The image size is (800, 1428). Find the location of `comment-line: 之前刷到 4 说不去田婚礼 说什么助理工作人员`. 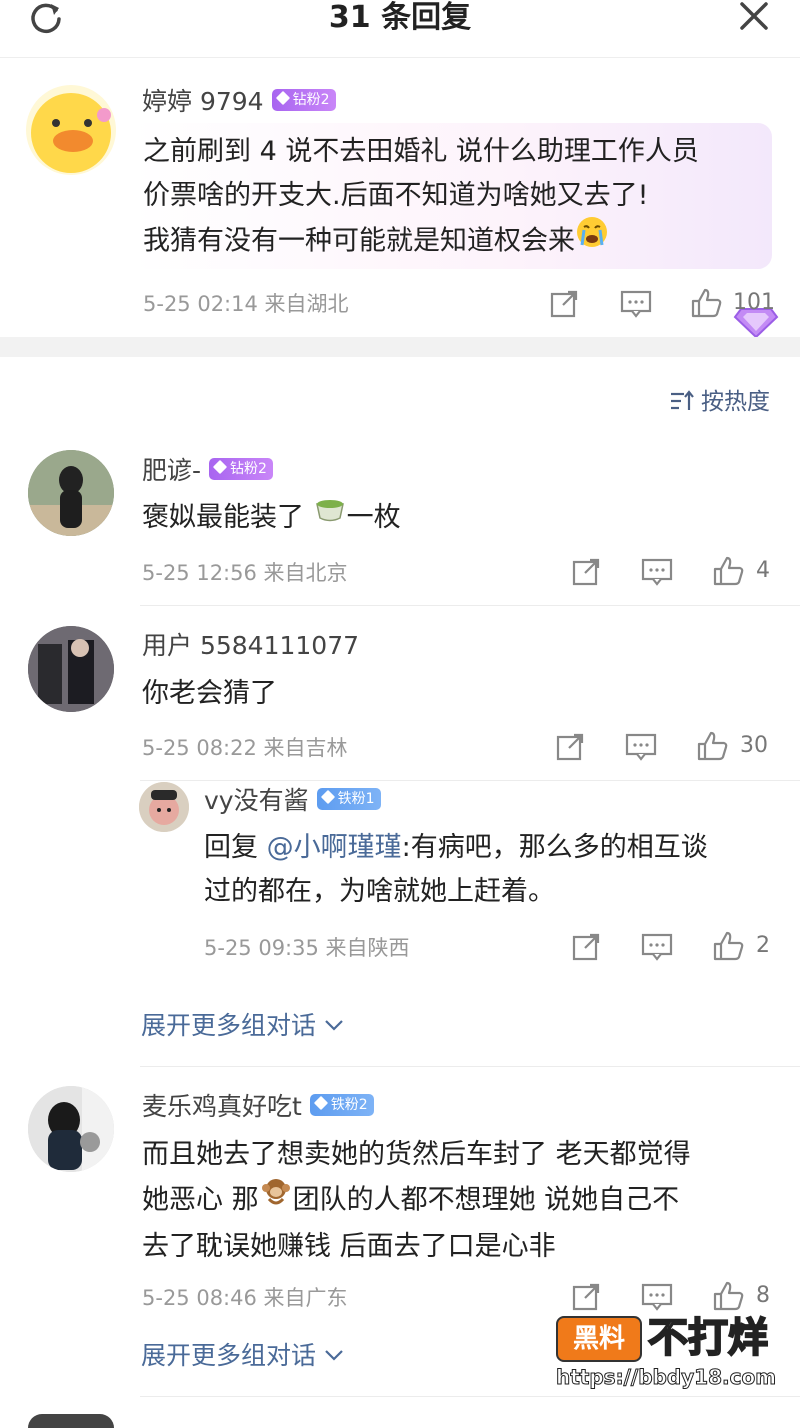

comment-line: 之前刷到 4 说不去田婚礼 说什么助理工作人员 is located at coordinates (421, 151).